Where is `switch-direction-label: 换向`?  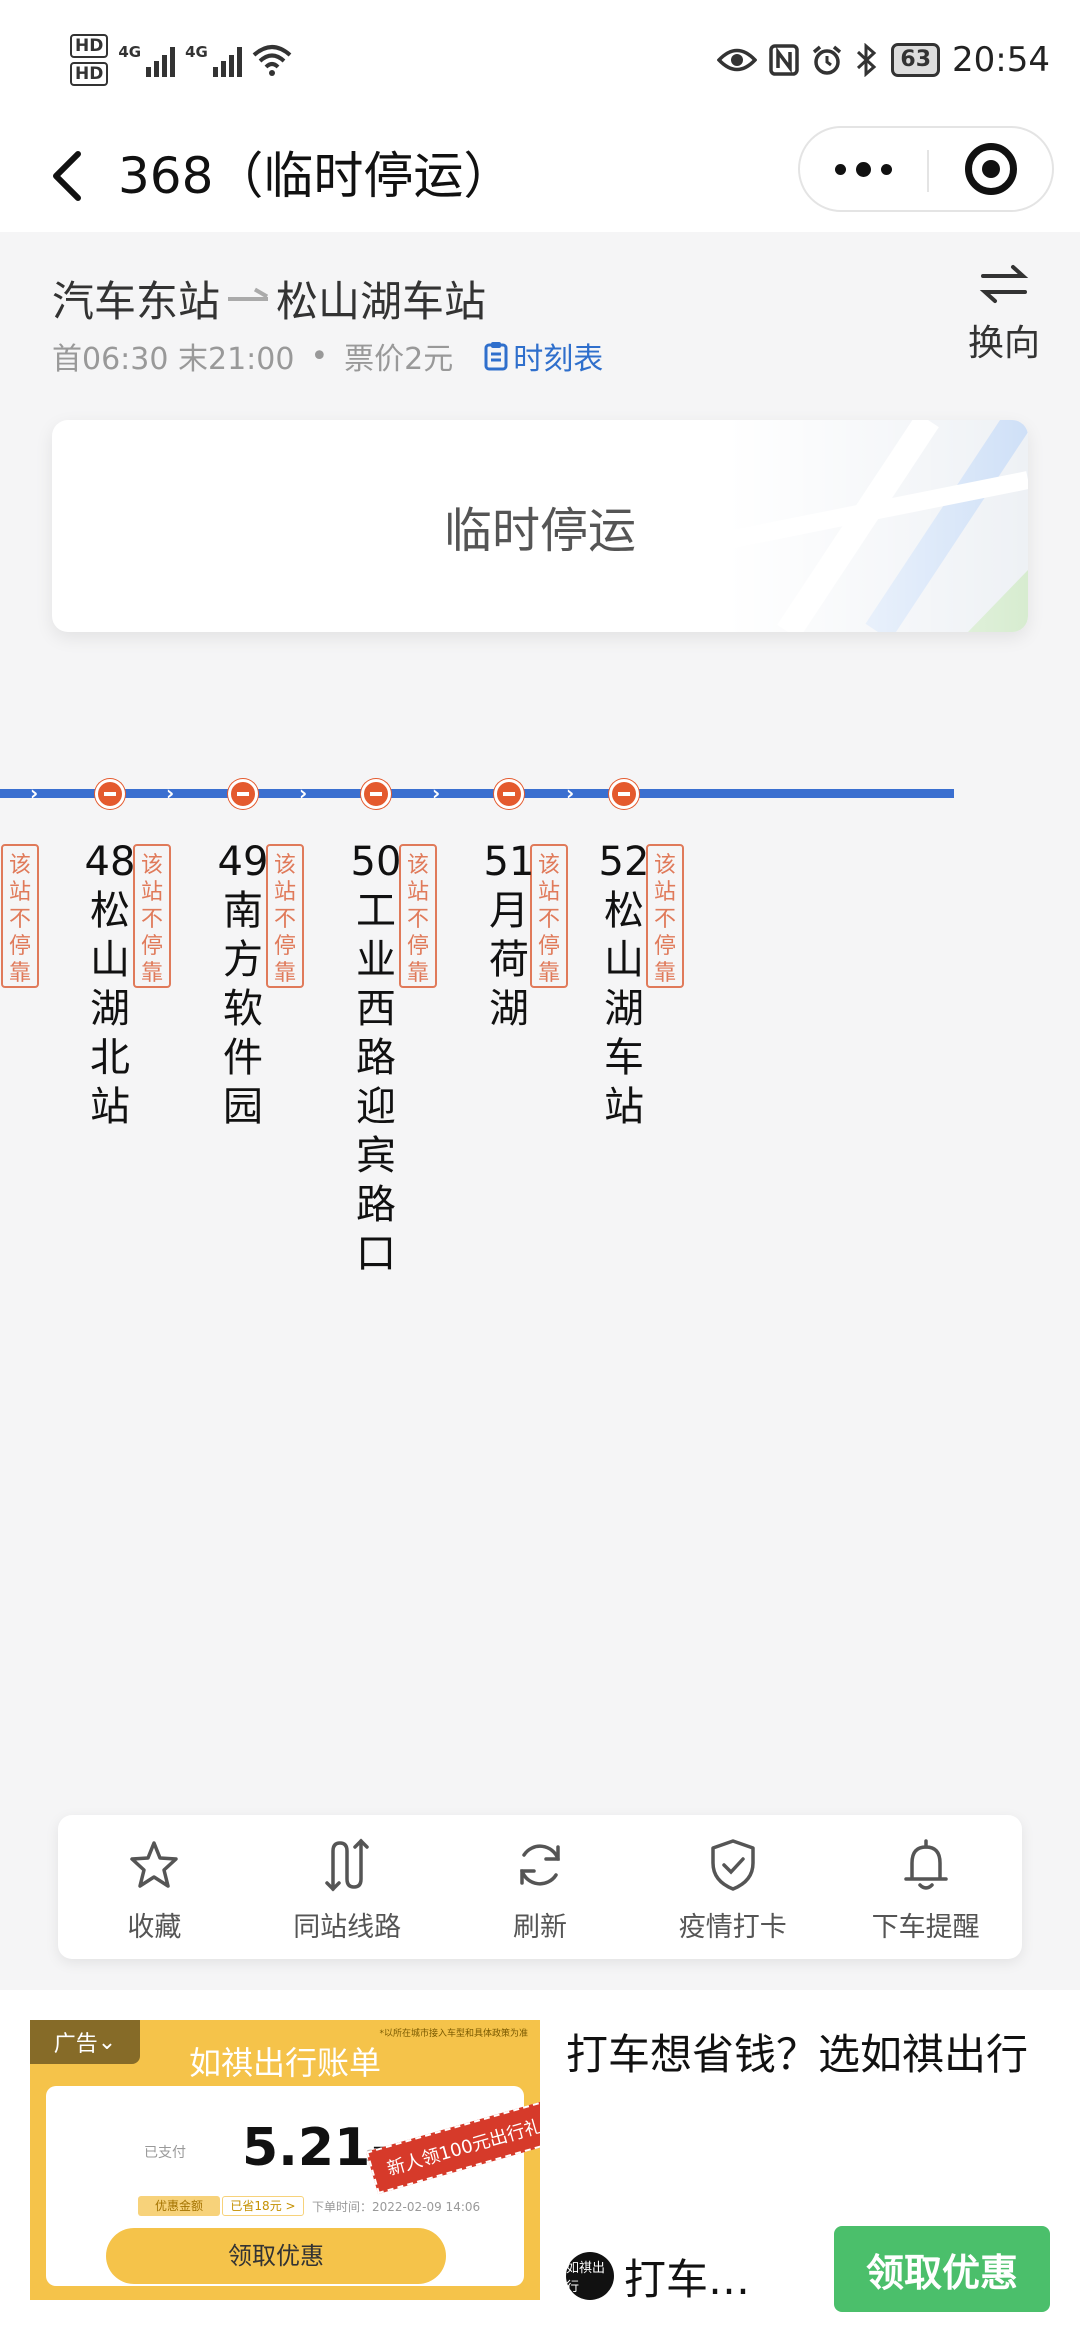 switch-direction-label: 换向 is located at coordinates (1003, 343).